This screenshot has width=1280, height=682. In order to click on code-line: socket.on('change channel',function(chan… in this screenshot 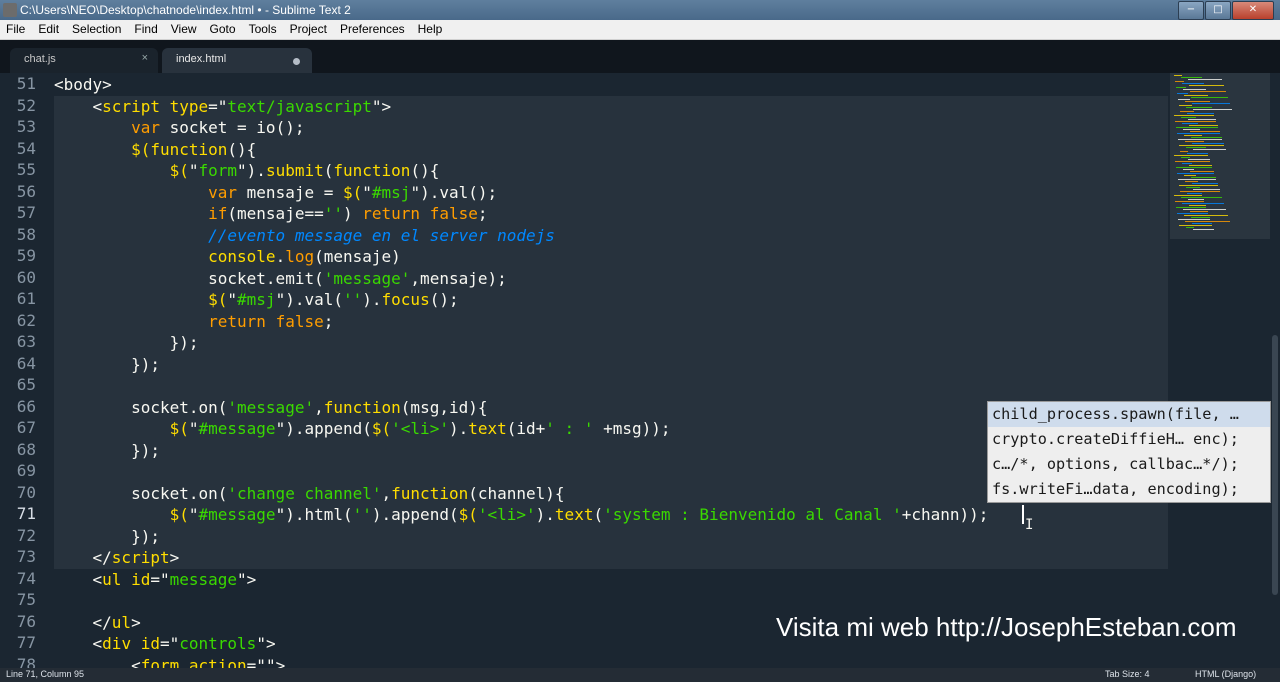, I will do `click(309, 493)`.